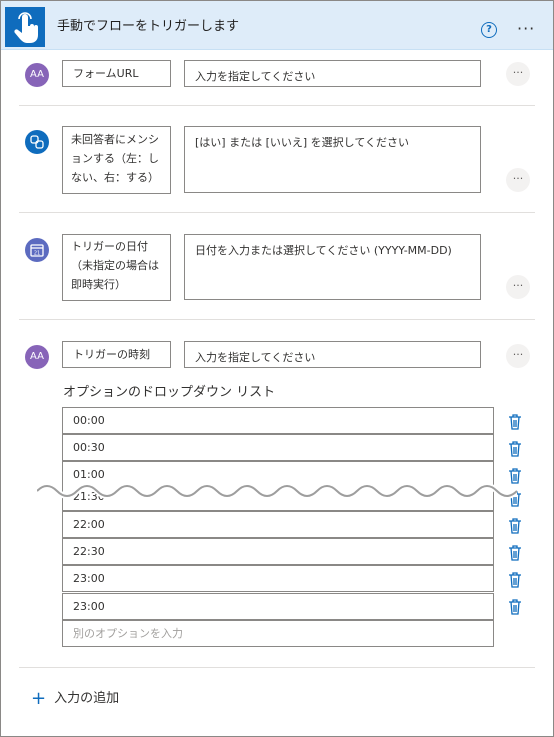 Image resolution: width=554 pixels, height=737 pixels. I want to click on param-name-form-url: フォームURL, so click(116, 73).